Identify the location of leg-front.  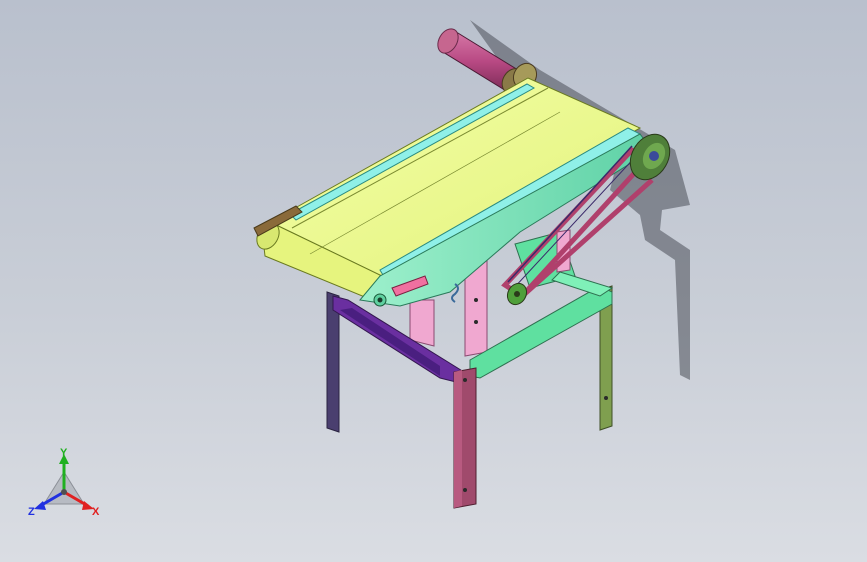
(465, 438).